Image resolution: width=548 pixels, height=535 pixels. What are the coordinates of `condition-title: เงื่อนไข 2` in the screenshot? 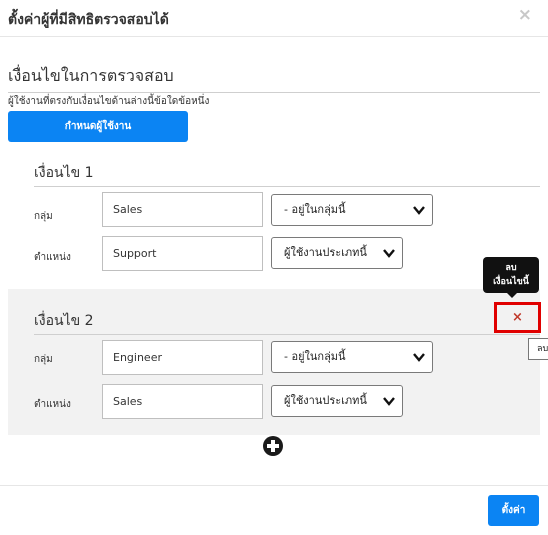 It's located at (287, 322).